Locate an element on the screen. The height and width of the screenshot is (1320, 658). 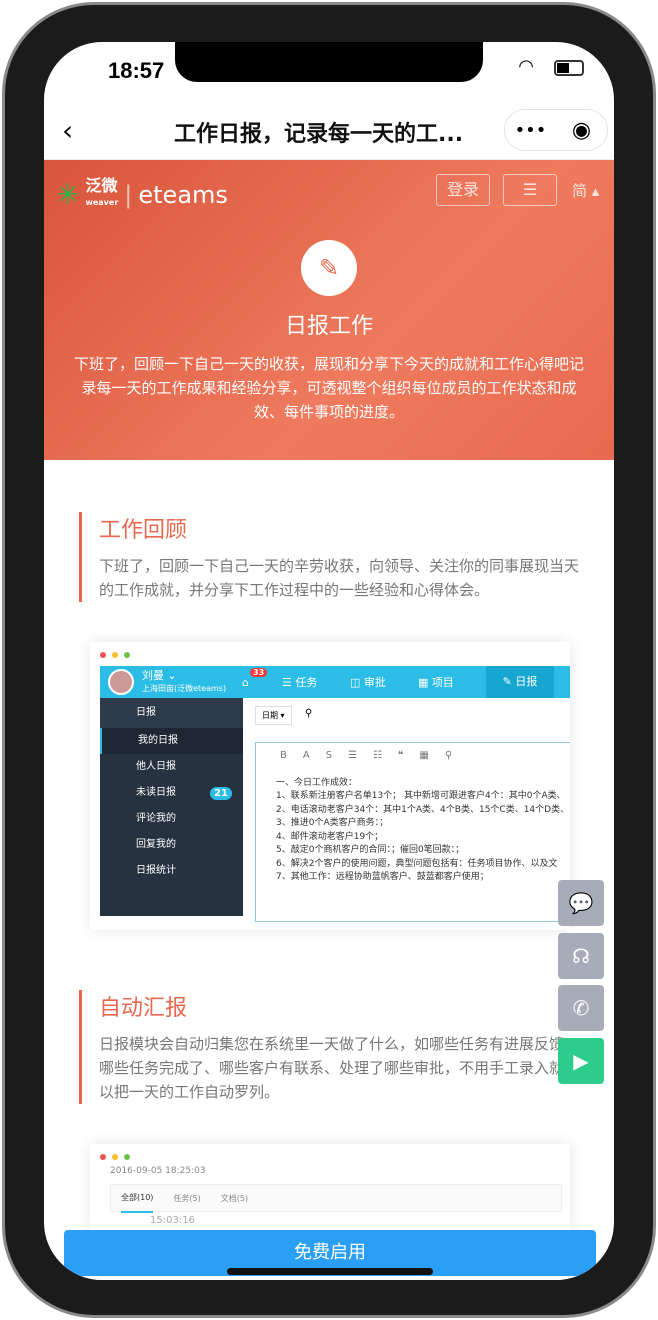
video-icon: ▶ is located at coordinates (581, 1061).